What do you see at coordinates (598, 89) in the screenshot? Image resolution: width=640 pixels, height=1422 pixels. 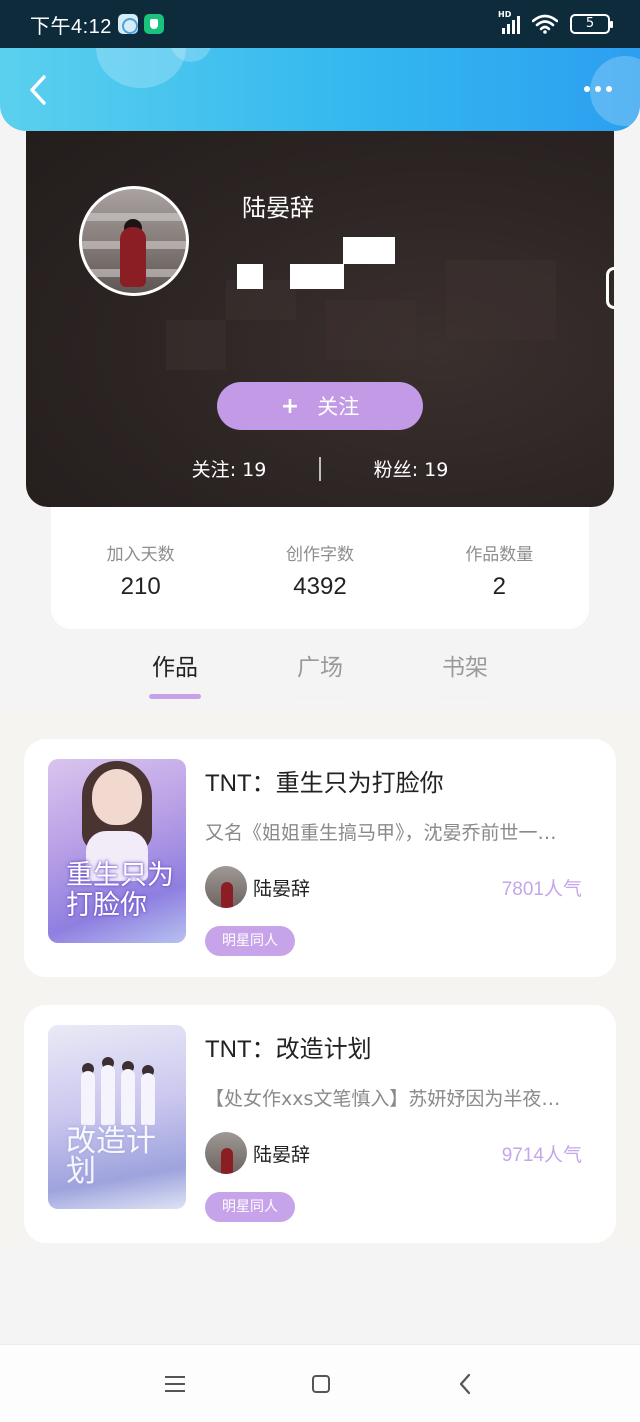 I see `more-options-button` at bounding box center [598, 89].